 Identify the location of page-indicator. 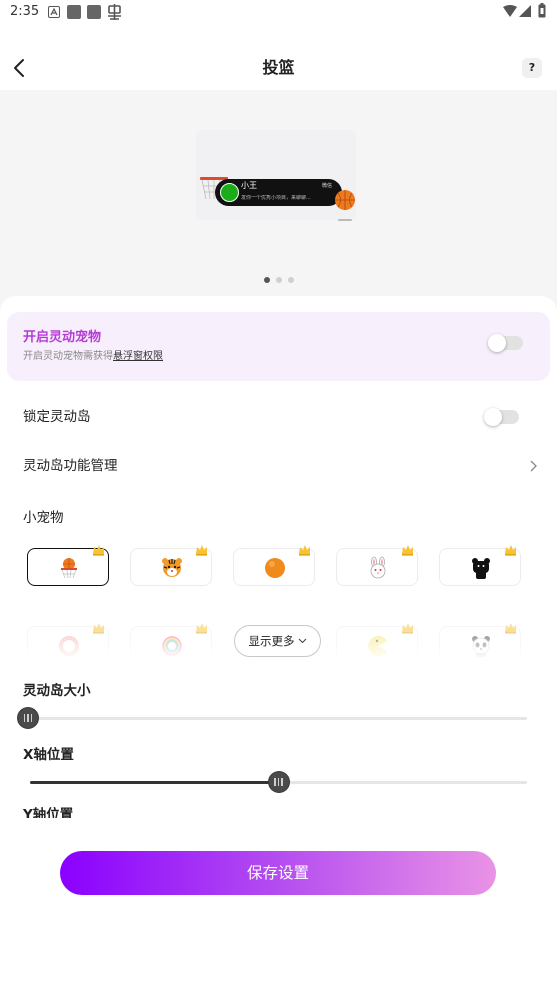
(278, 280).